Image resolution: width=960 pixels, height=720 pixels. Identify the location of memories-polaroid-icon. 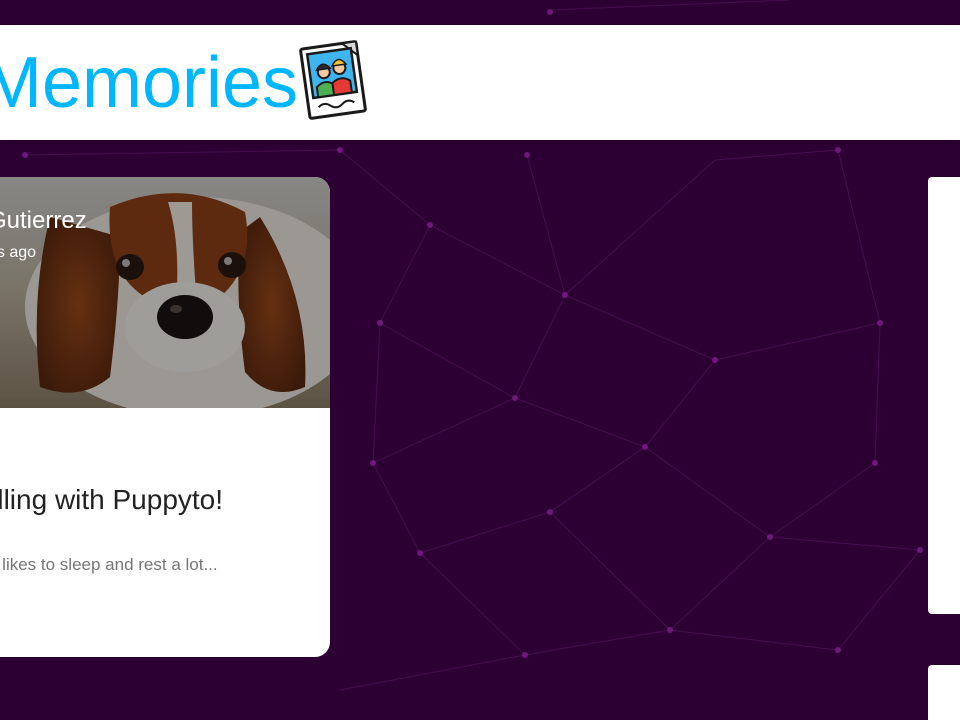
(333, 80).